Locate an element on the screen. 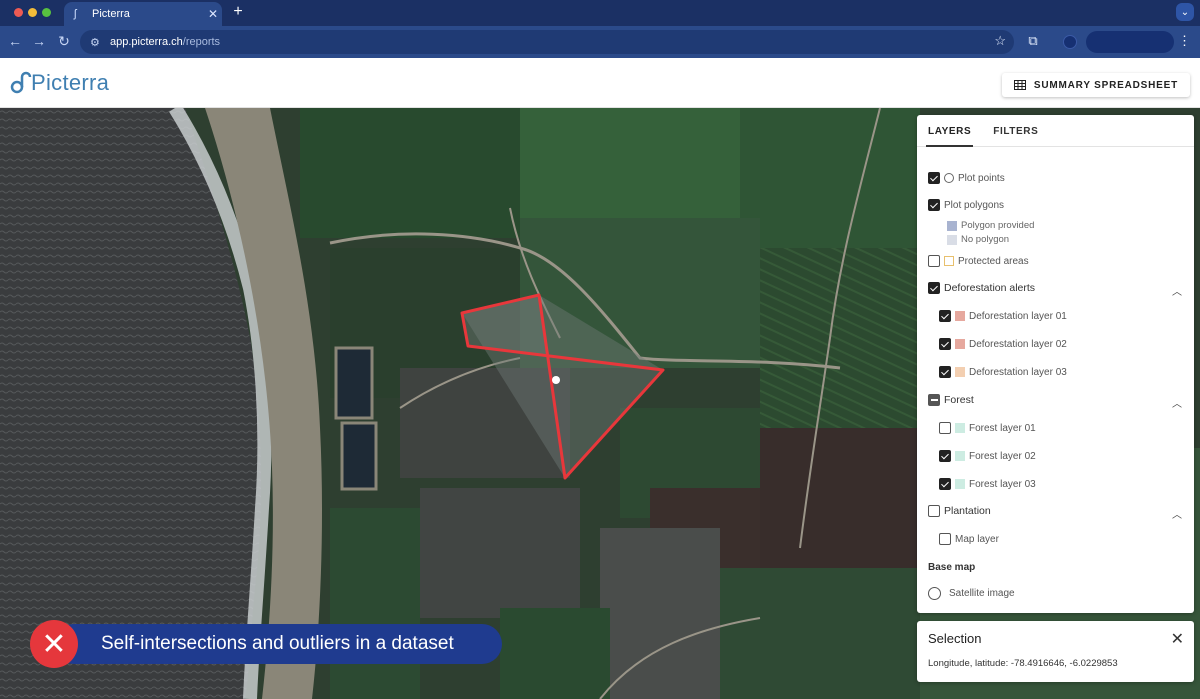 The image size is (1200, 699). layer-deforestation-03: Deforestation layer 03 is located at coordinates (1003, 372).